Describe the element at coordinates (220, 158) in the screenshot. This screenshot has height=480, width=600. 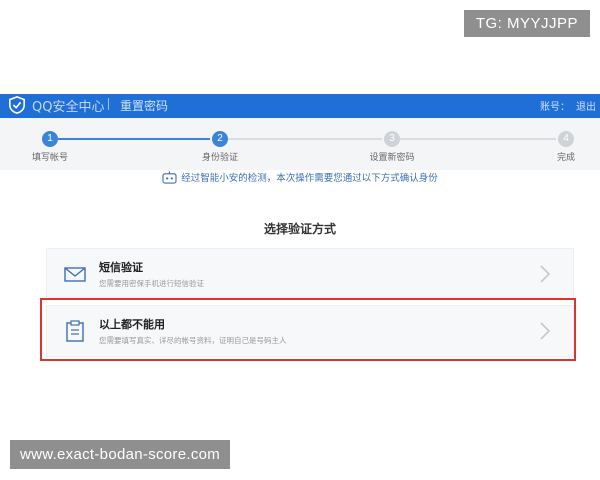
I see `step-2-label: 身份验证` at that location.